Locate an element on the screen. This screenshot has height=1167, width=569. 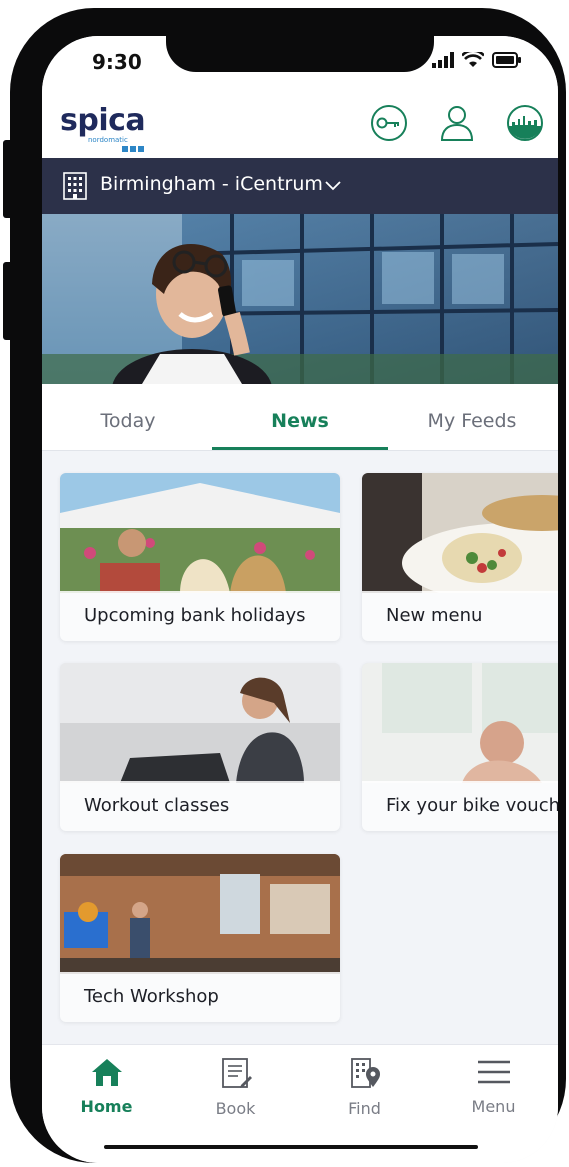
status-time: 9:30 is located at coordinates (117, 62).